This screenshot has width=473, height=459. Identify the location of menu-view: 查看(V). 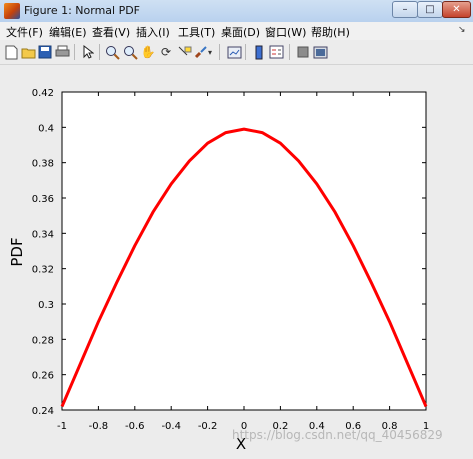
(111, 32).